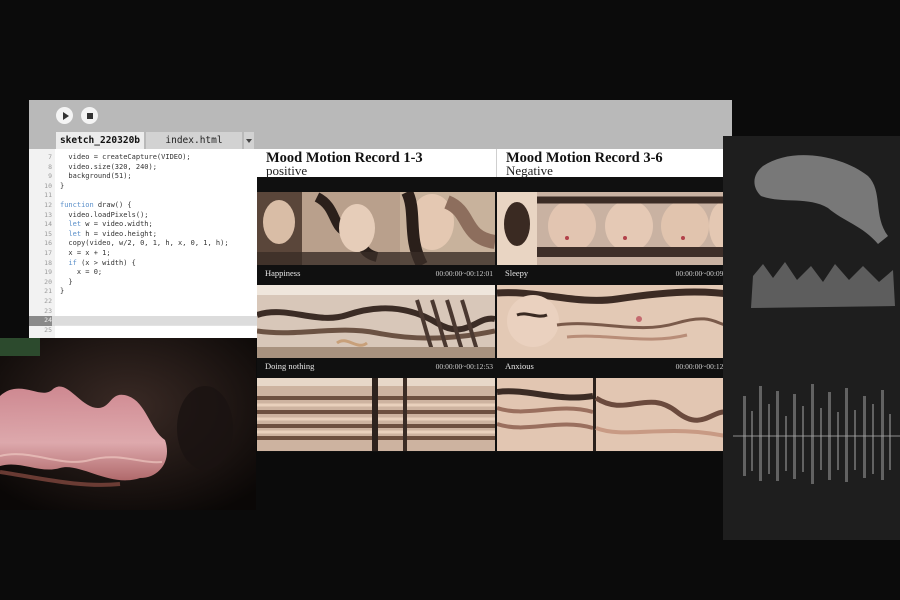 The width and height of the screenshot is (900, 600). What do you see at coordinates (143, 331) in the screenshot?
I see `code-line: 25` at bounding box center [143, 331].